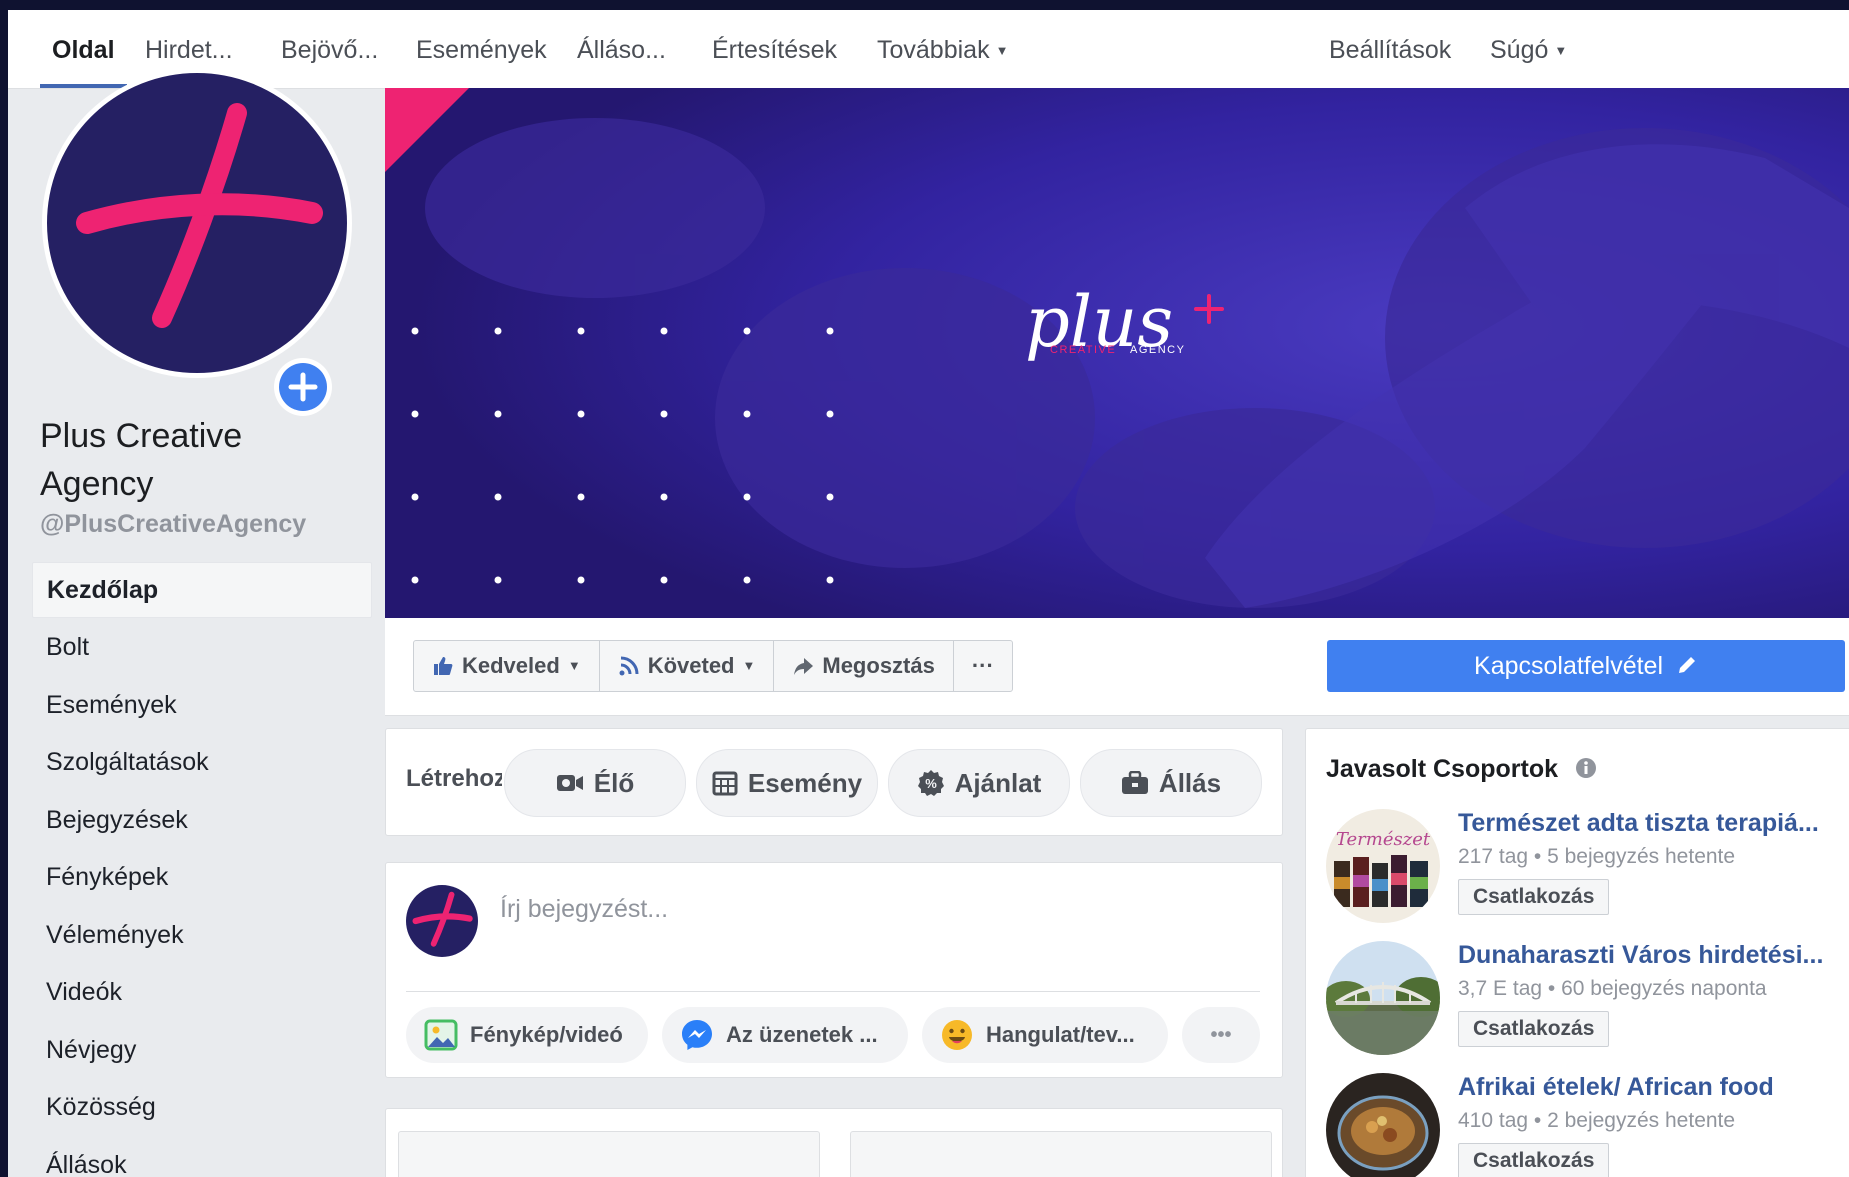 This screenshot has height=1177, width=1849. I want to click on cover-logo-sub-agency: AGENCY, so click(1157, 350).